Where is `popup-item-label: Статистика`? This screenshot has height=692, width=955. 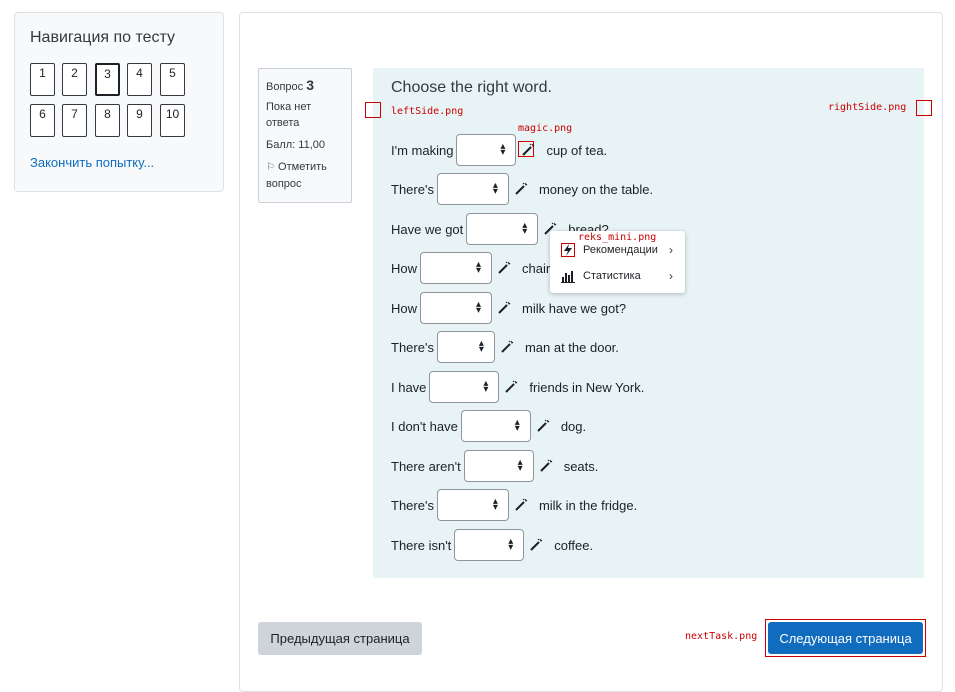
popup-item-label: Статистика is located at coordinates (612, 276).